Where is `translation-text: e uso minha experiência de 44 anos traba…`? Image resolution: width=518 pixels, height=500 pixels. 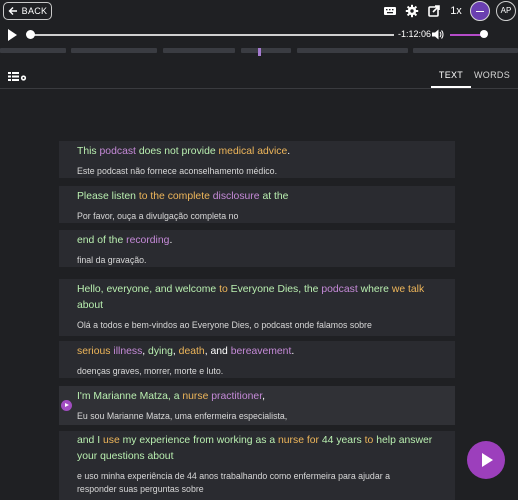 translation-text: e uso minha experiência de 44 anos traba… is located at coordinates (233, 482).